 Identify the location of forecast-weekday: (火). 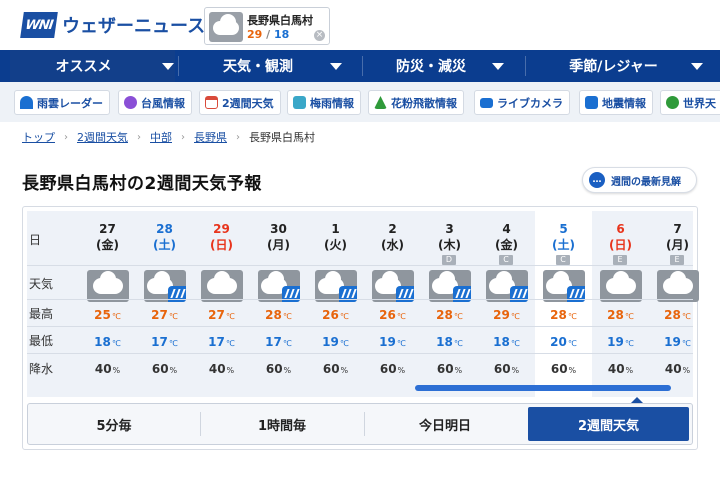
(335, 245).